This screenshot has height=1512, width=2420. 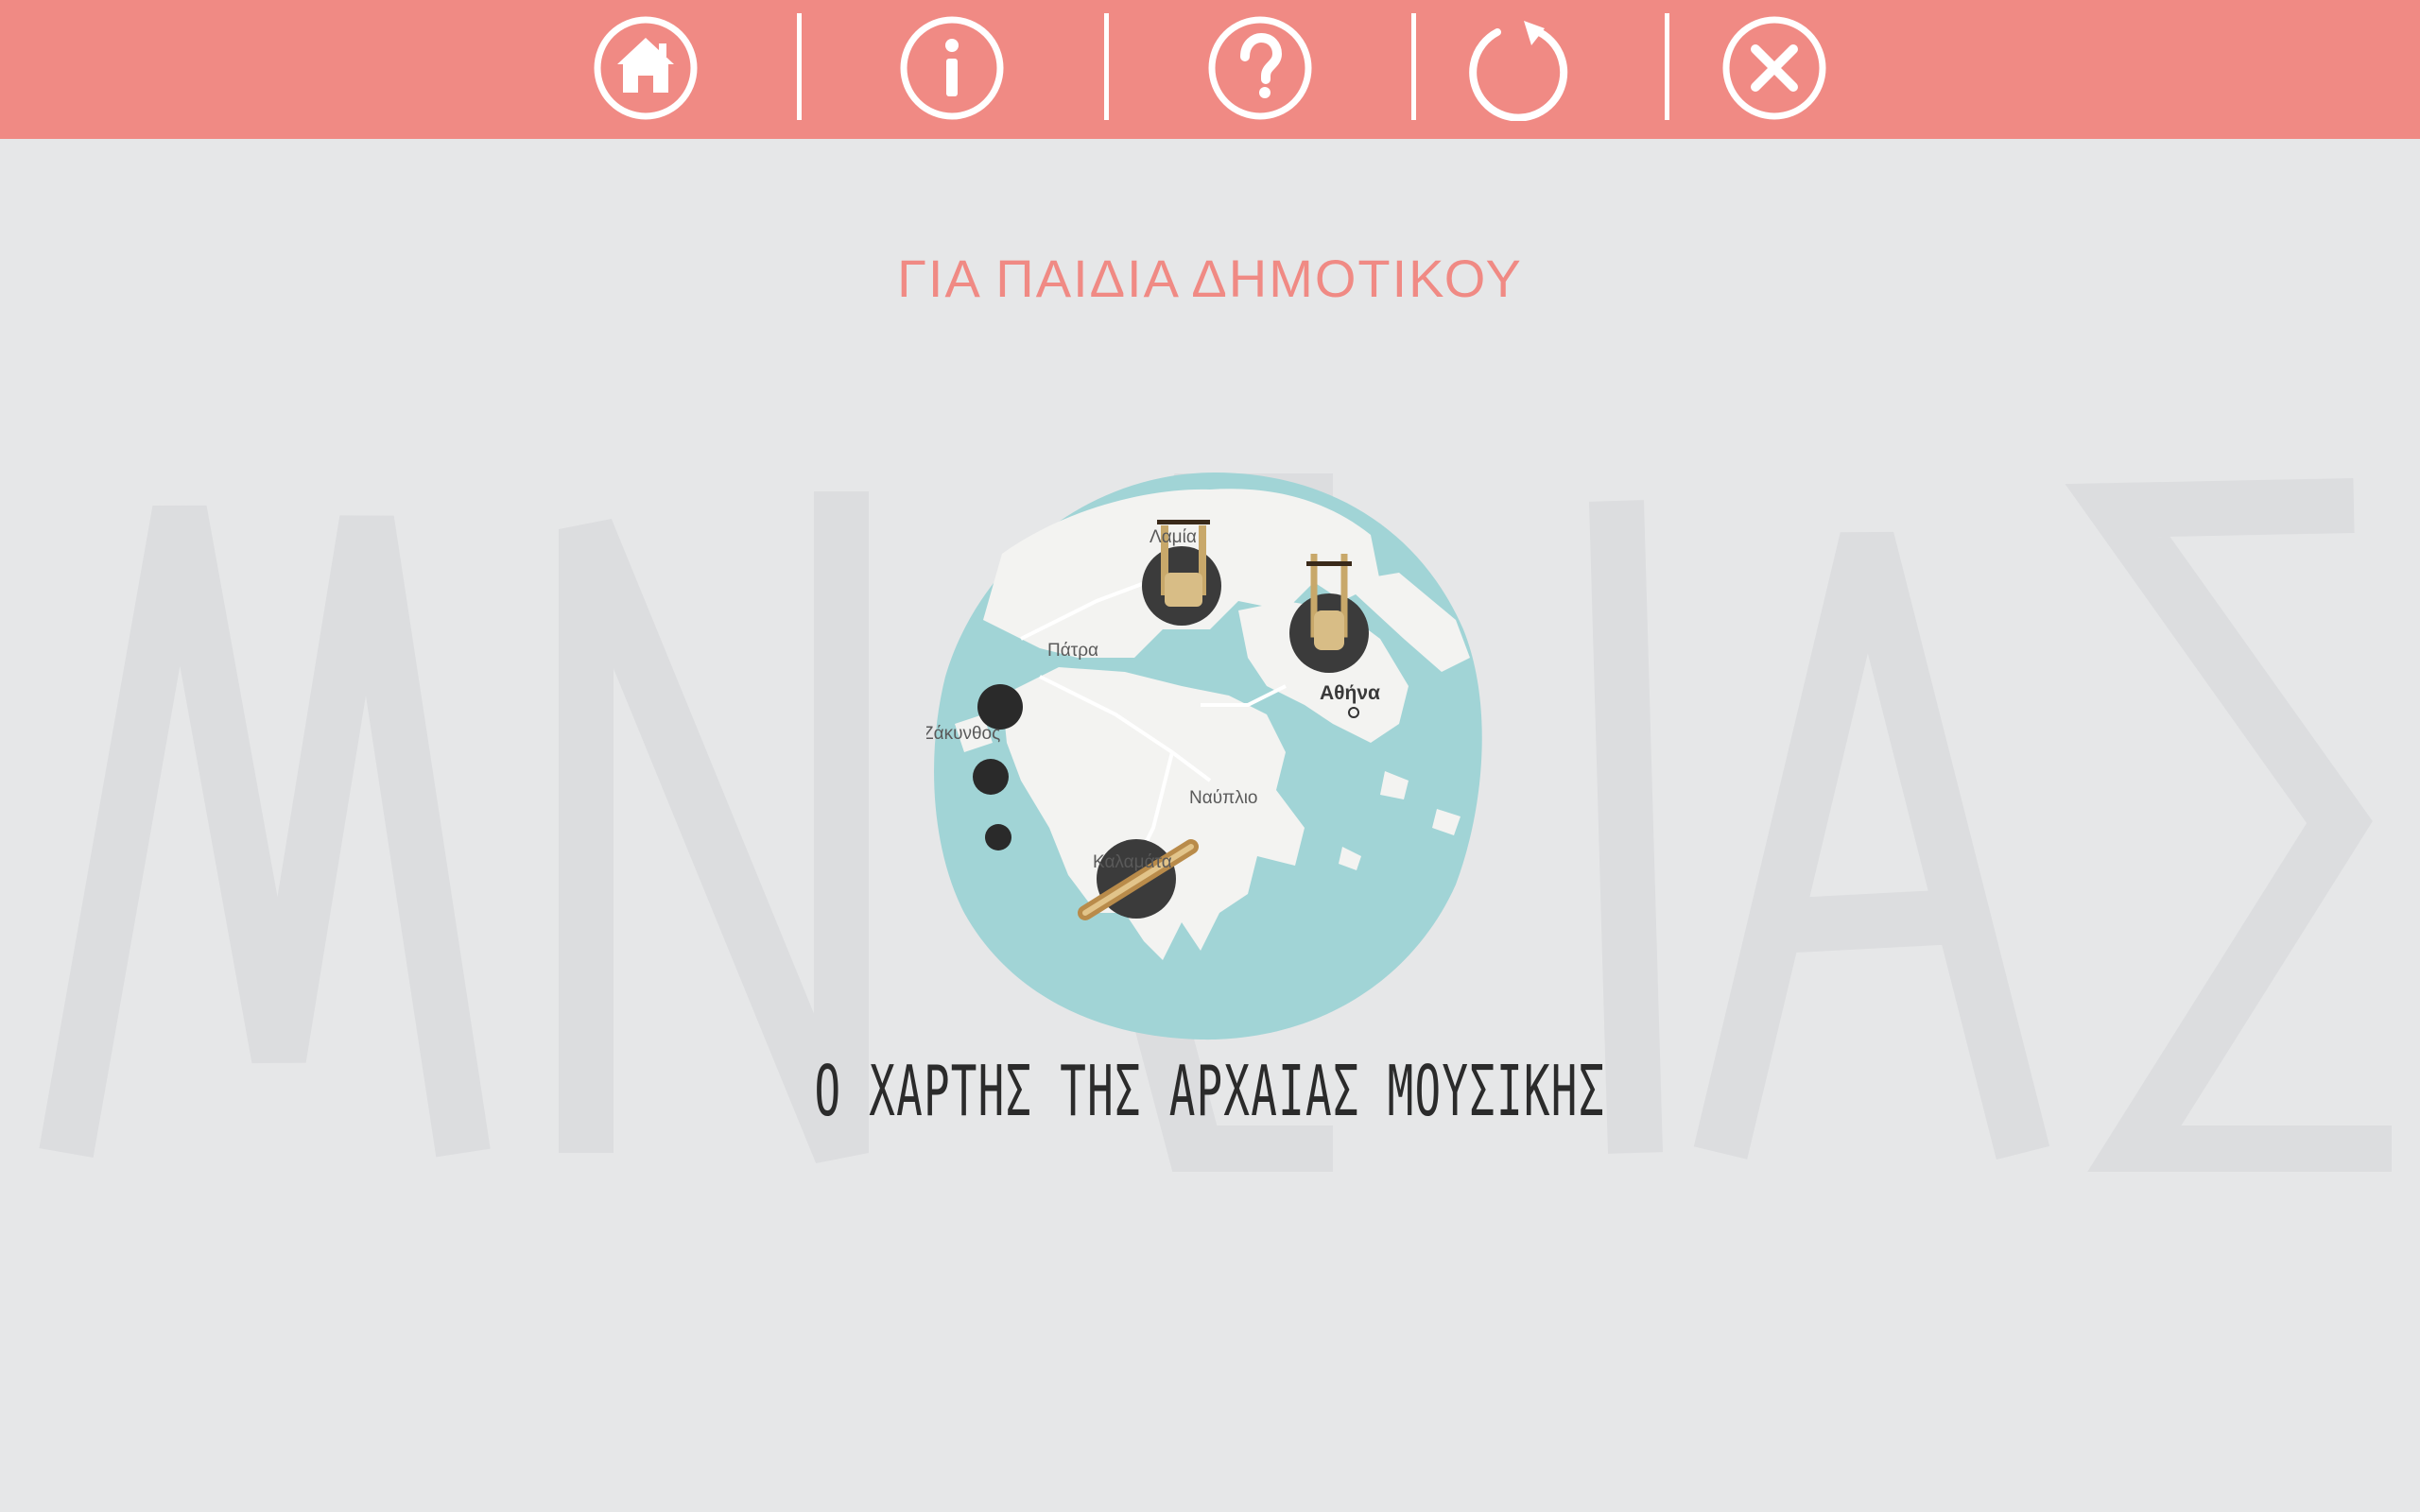 I want to click on home-button, so click(x=646, y=68).